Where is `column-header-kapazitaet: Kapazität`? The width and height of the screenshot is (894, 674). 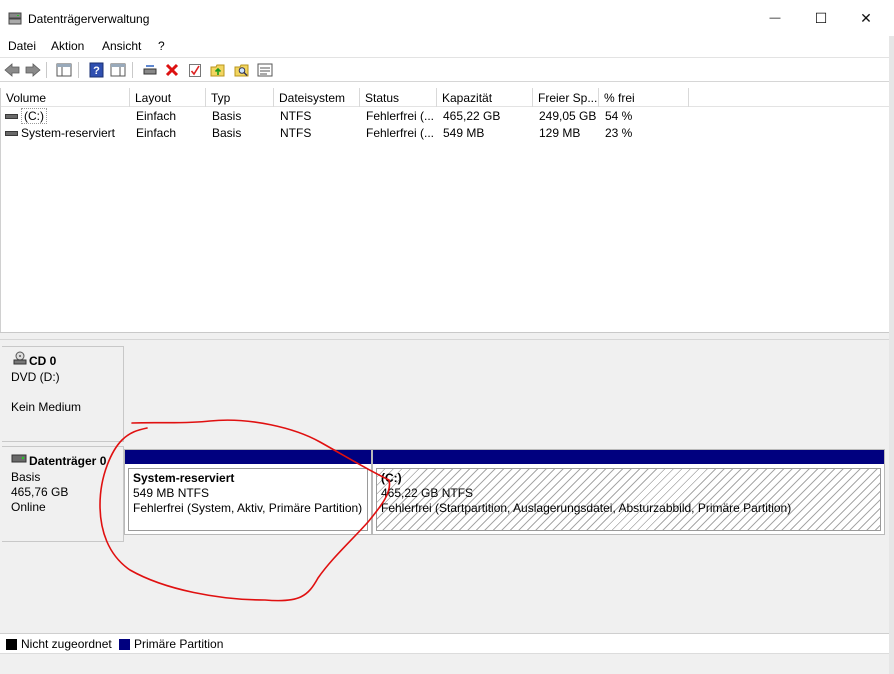 column-header-kapazitaet: Kapazität is located at coordinates (485, 97).